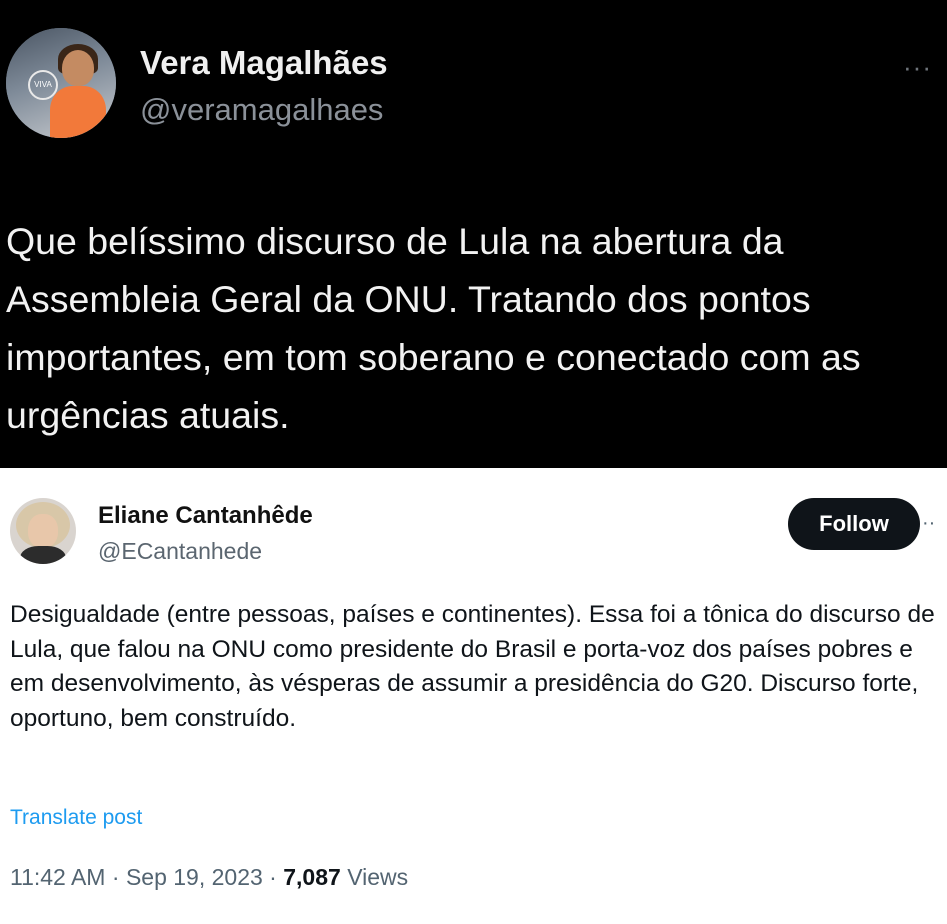 The height and width of the screenshot is (924, 947). I want to click on views-count: 7,087, so click(312, 877).